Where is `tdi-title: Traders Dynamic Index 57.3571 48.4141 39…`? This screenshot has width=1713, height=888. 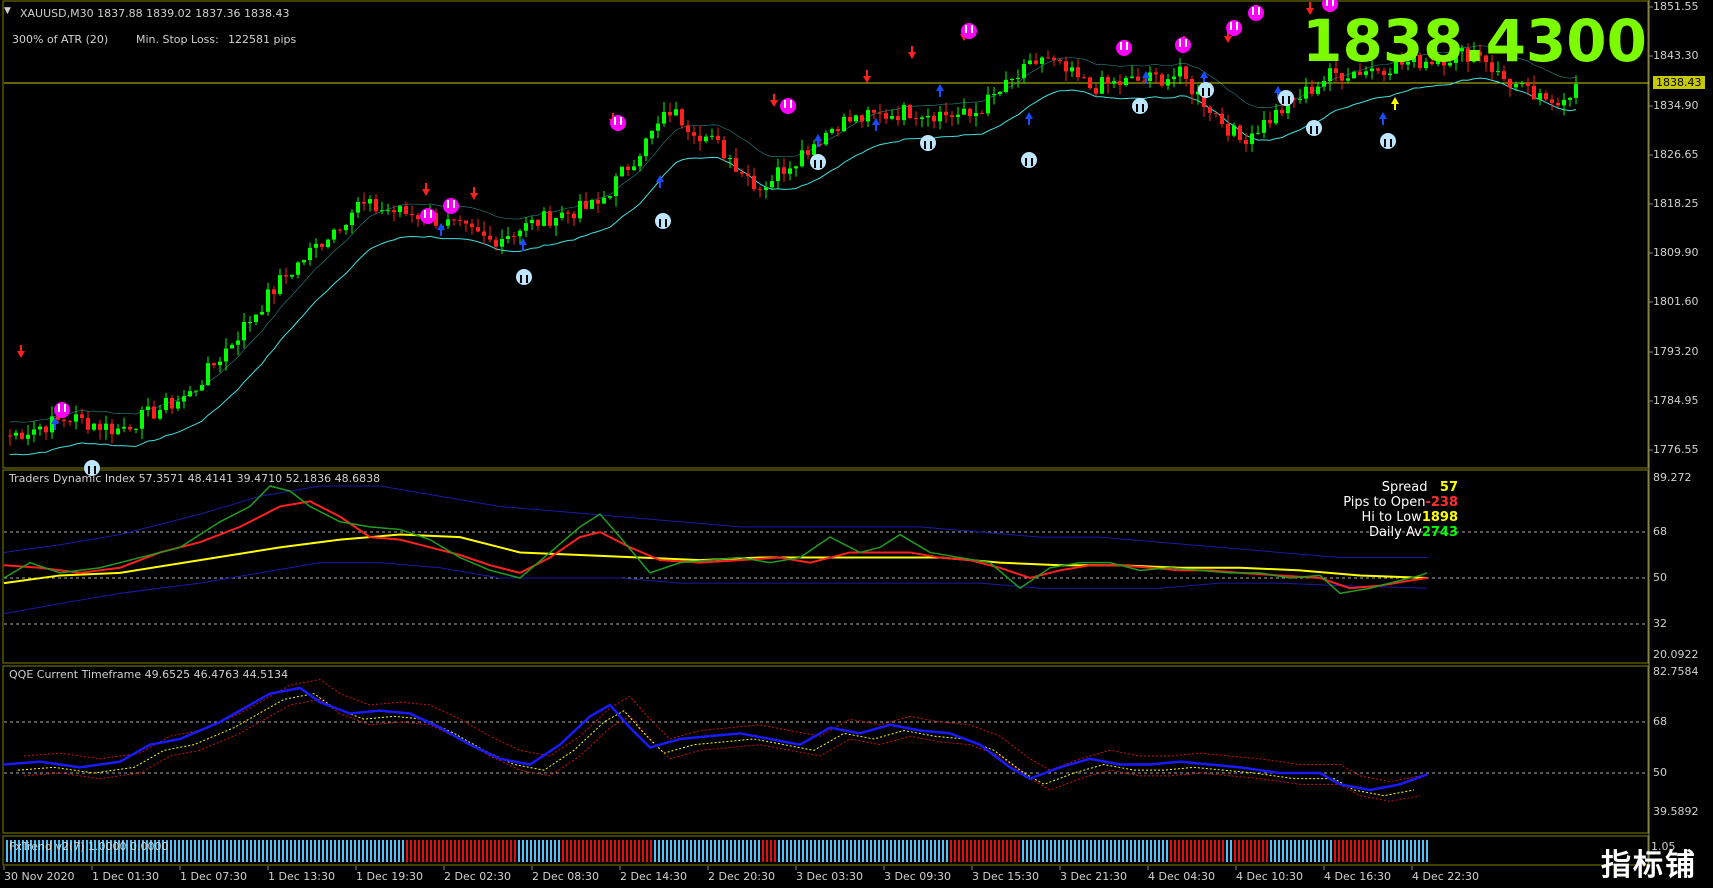
tdi-title: Traders Dynamic Index 57.3571 48.4141 39… is located at coordinates (195, 478).